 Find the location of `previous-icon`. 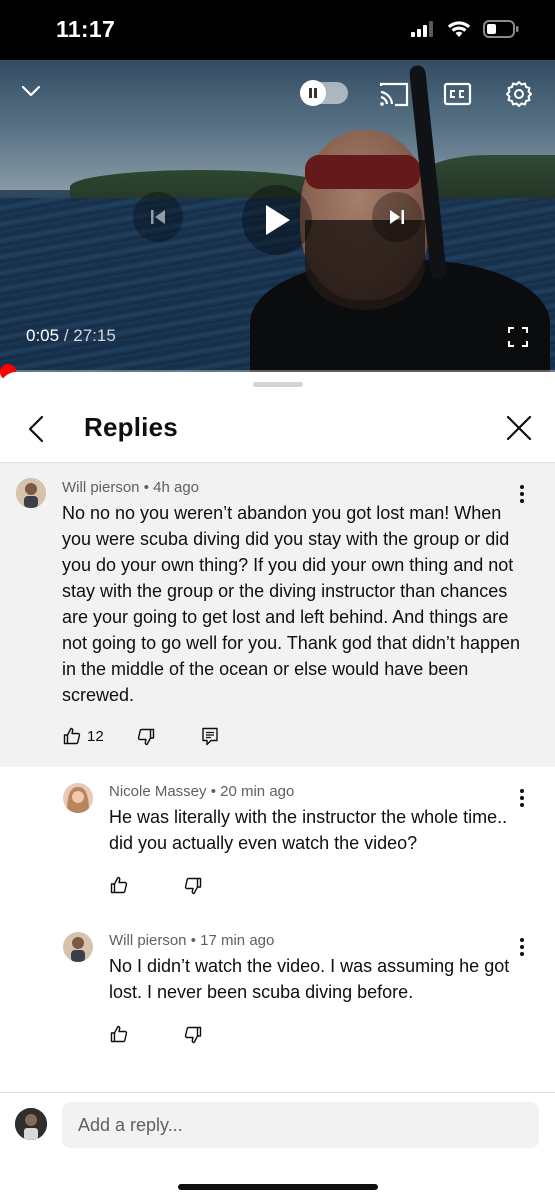

previous-icon is located at coordinates (158, 217).